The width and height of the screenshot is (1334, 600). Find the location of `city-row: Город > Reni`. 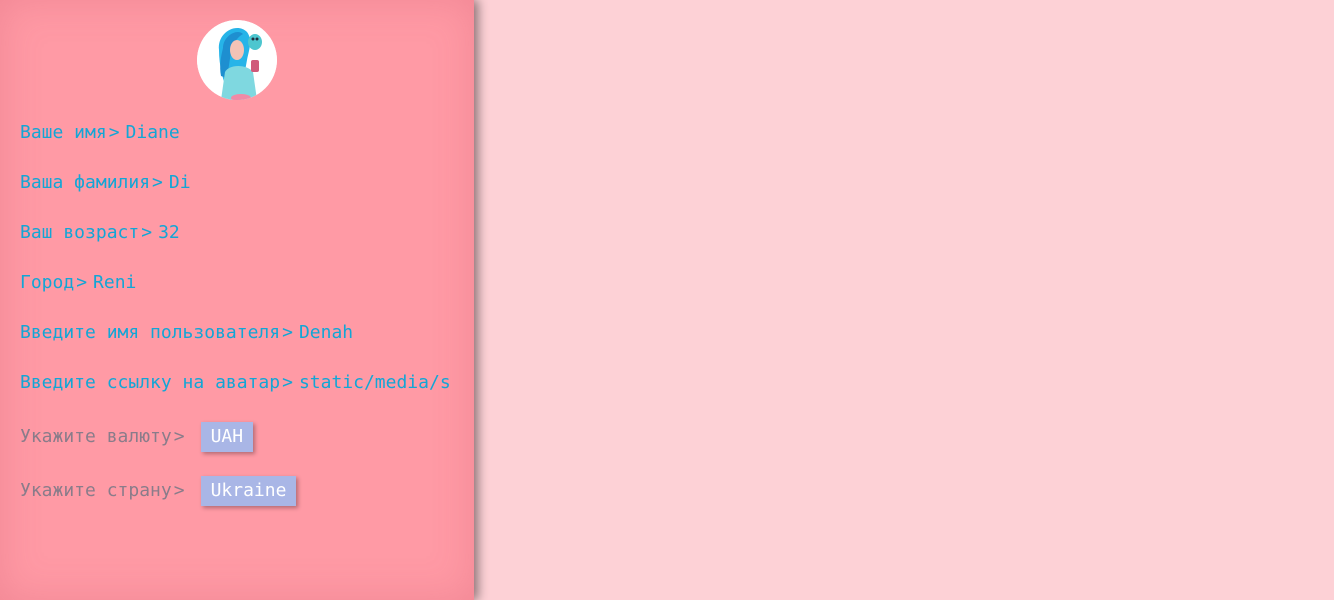

city-row: Город > Reni is located at coordinates (78, 283).